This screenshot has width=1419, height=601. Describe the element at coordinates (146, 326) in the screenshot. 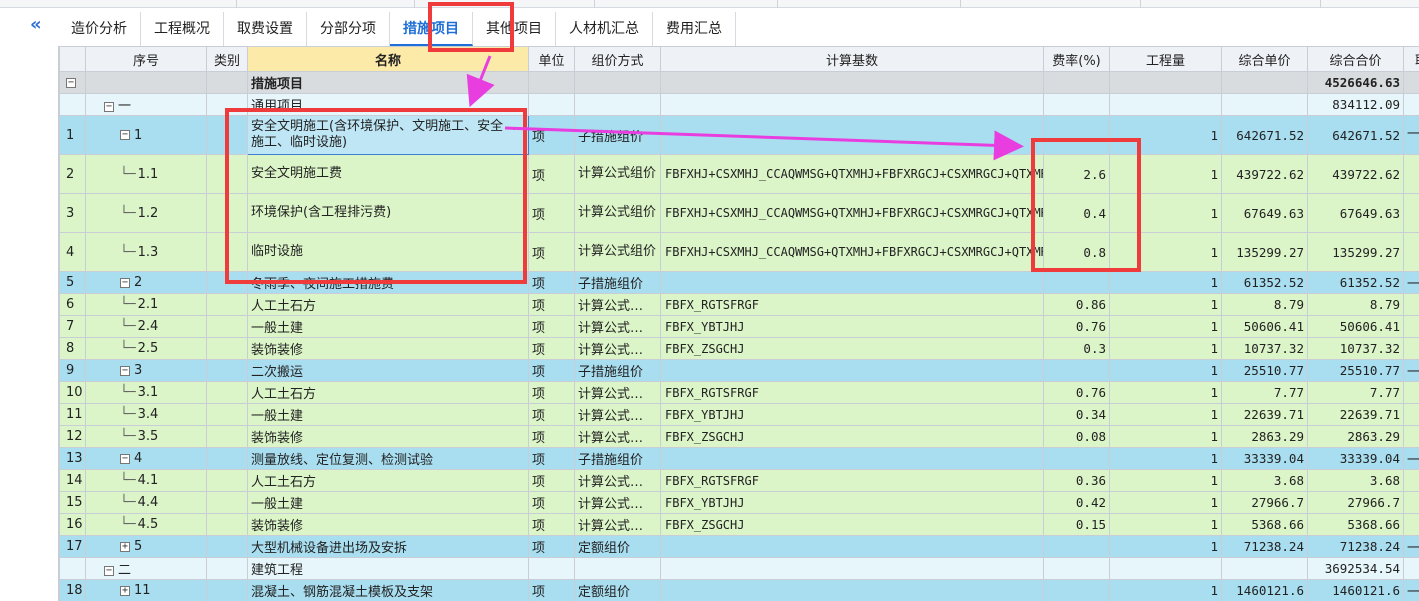

I see `seq-cell: └─ 2.4` at that location.